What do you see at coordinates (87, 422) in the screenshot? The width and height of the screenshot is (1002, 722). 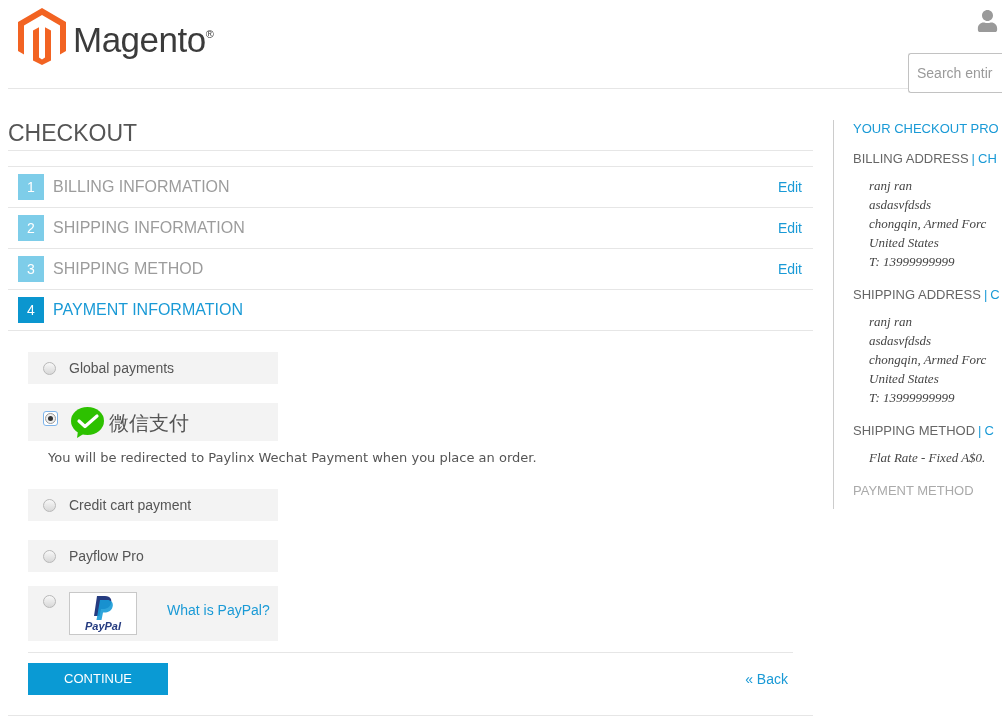 I see `chat-bubble-check-icon` at bounding box center [87, 422].